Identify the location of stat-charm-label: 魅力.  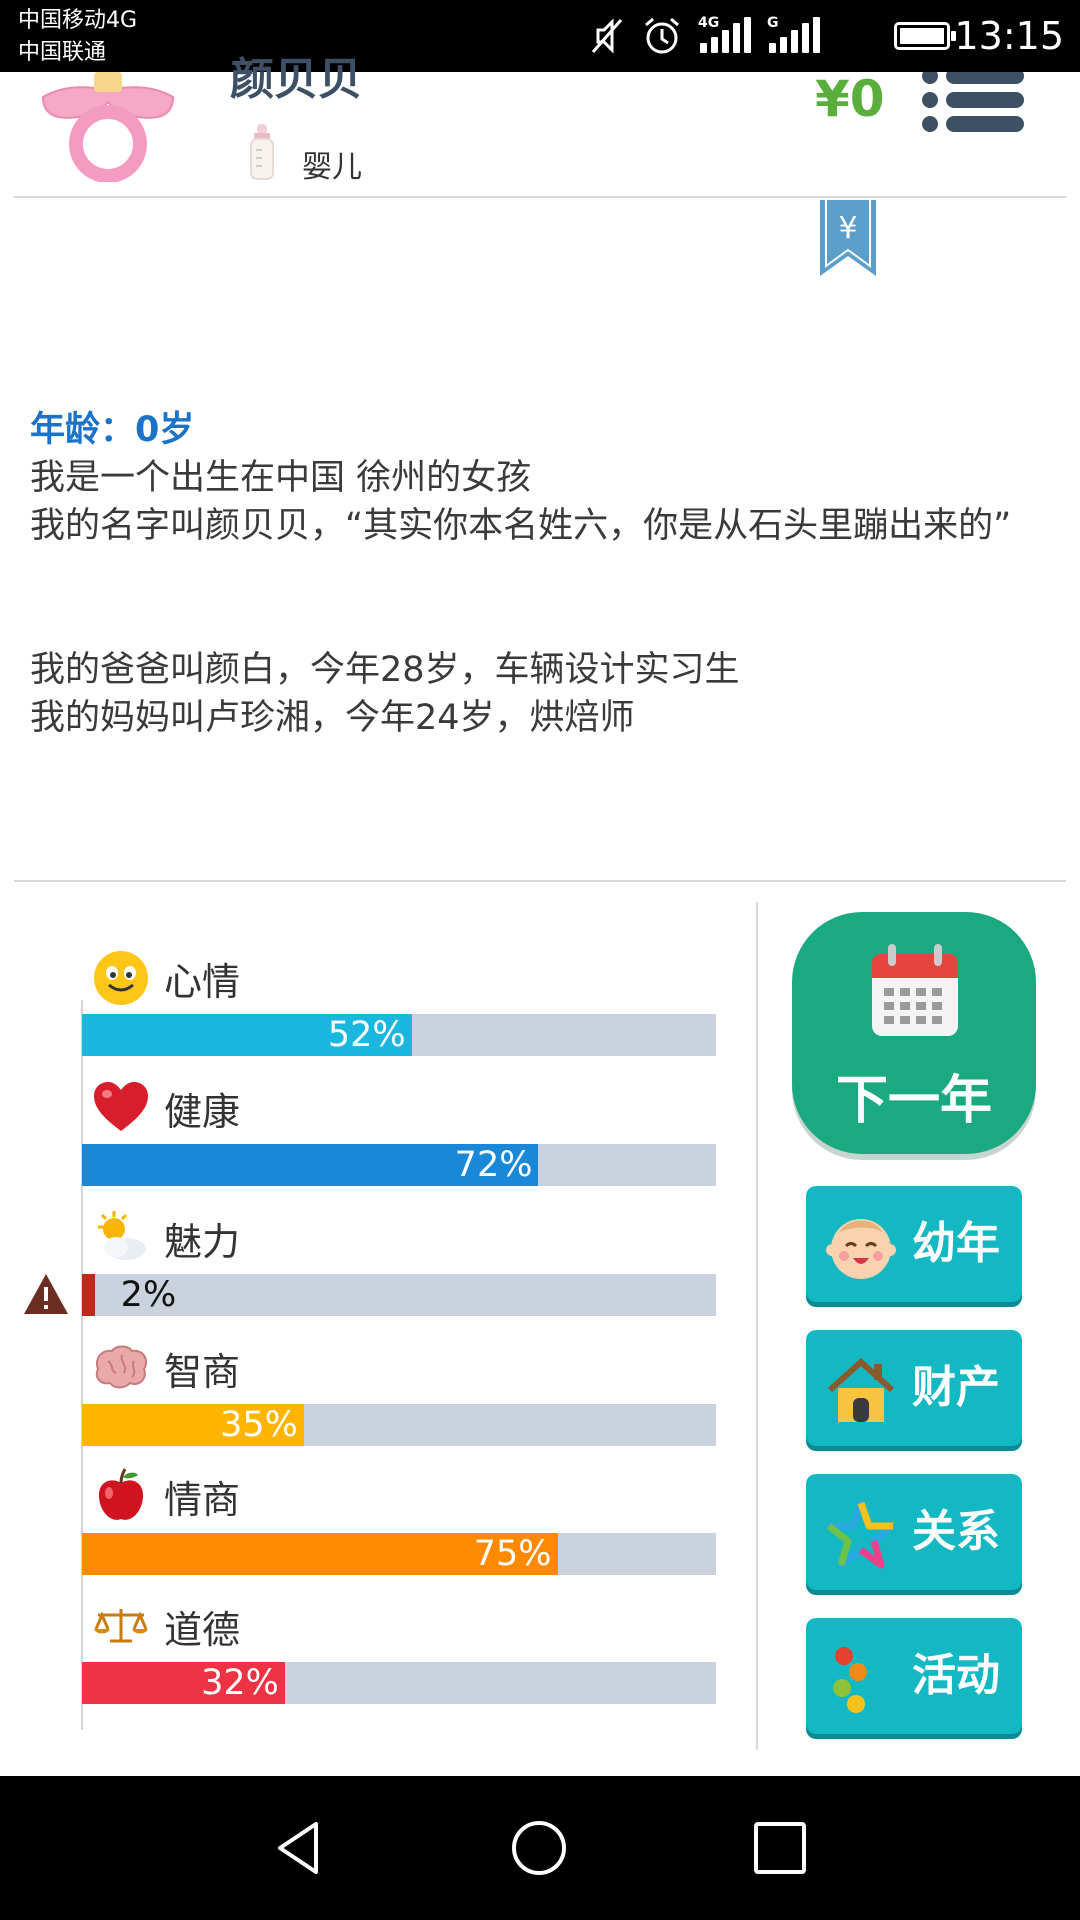
(166, 1238).